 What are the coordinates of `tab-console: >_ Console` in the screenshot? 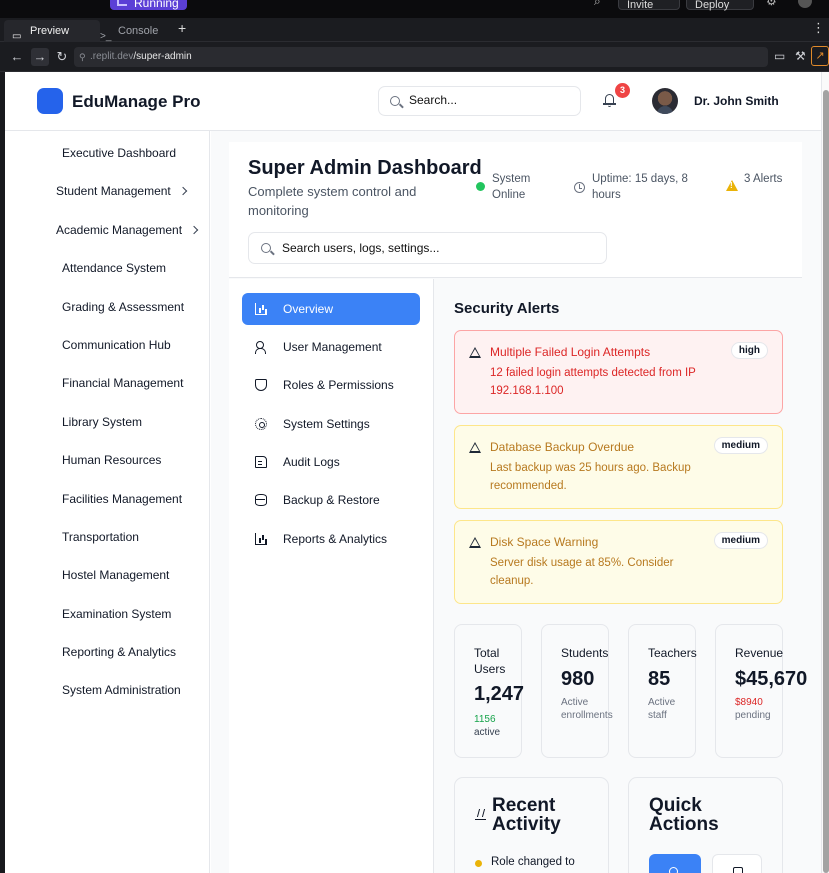 It's located at (132, 31).